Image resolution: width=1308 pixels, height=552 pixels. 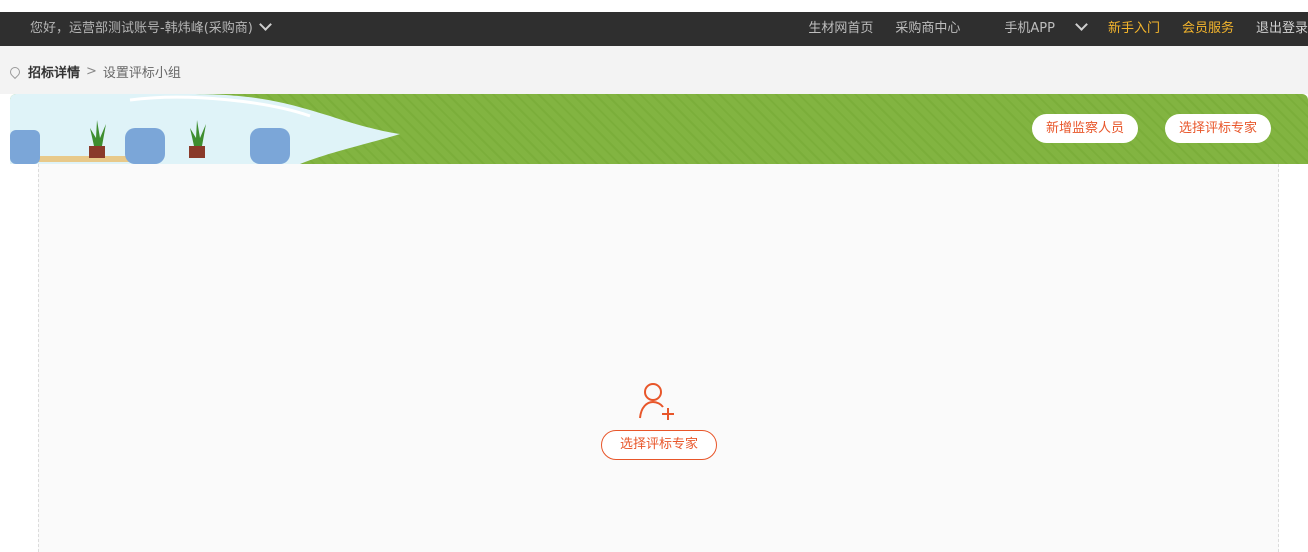 I want to click on user-greeting: 您好，运营部测试账号-韩炜峰(采购商), so click(x=141, y=28).